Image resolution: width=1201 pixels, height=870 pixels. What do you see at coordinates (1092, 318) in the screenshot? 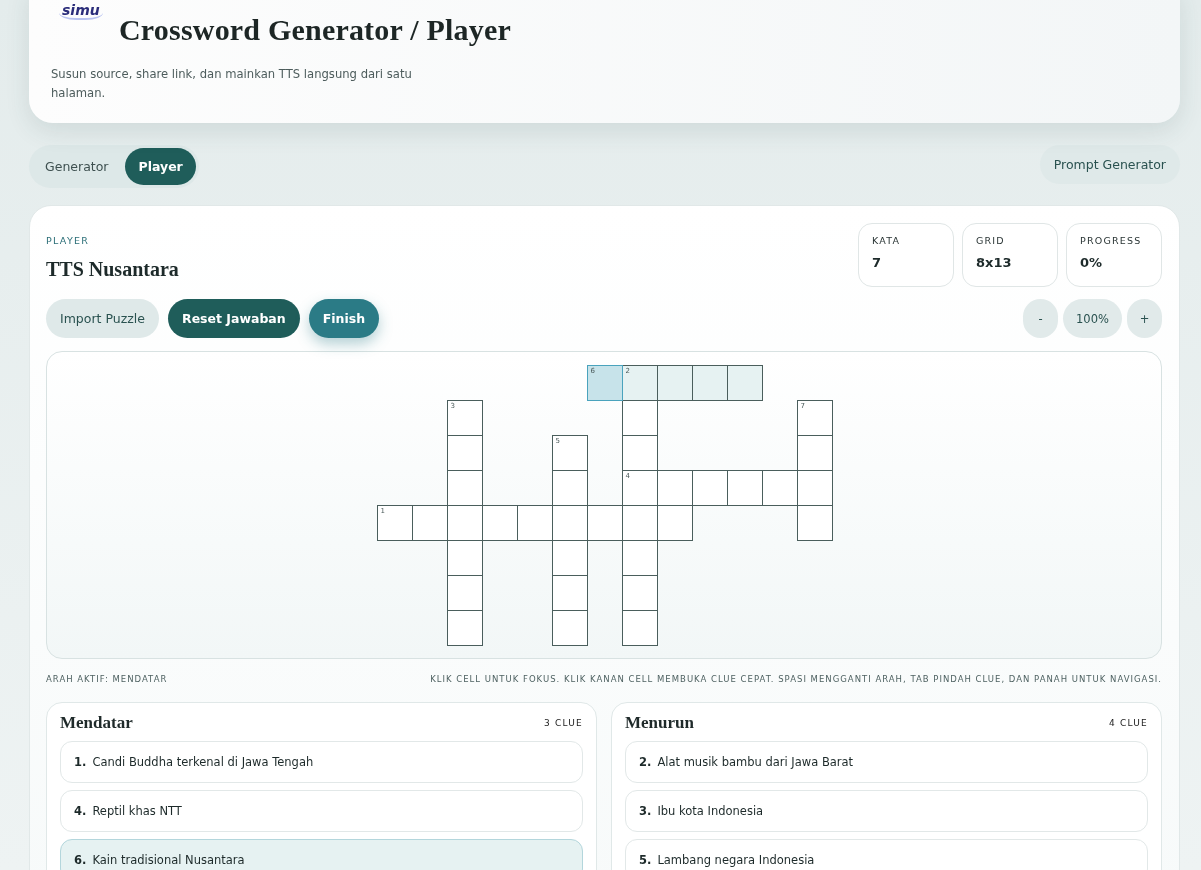
I see `zoom-level: 100%` at bounding box center [1092, 318].